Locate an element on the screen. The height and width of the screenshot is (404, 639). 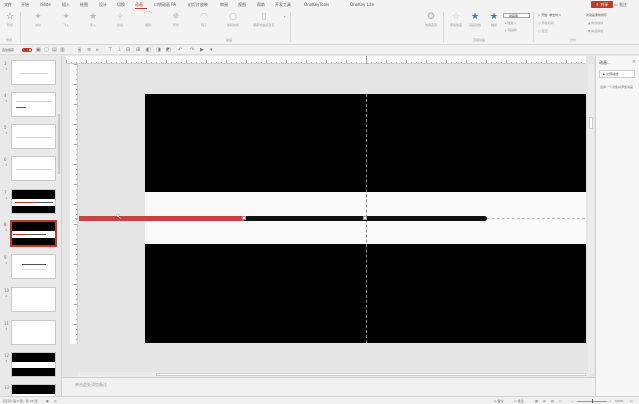
play-all-button: ▶ 全部播放 is located at coordinates (617, 74).